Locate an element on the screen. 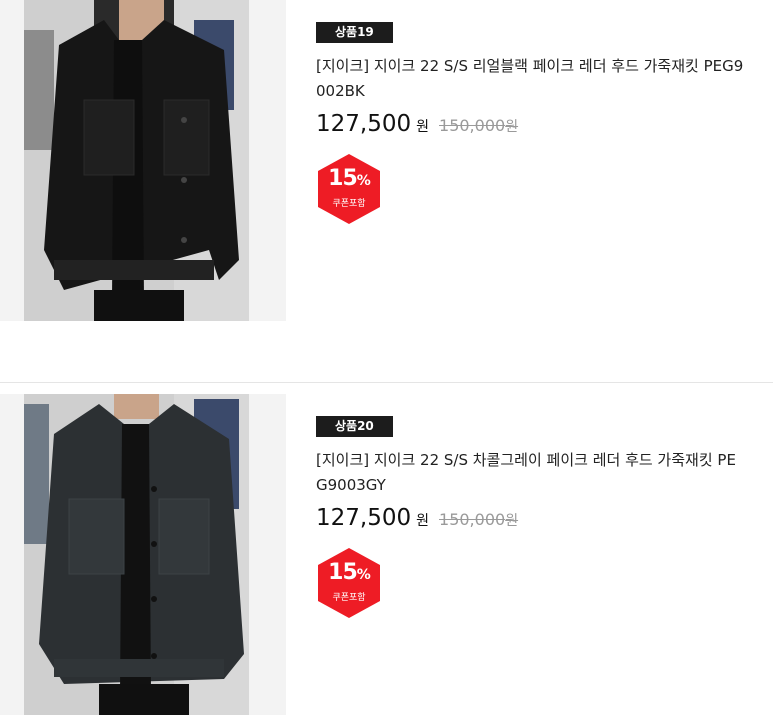 The image size is (773, 718). product-number-badge: 상품20 is located at coordinates (354, 426).